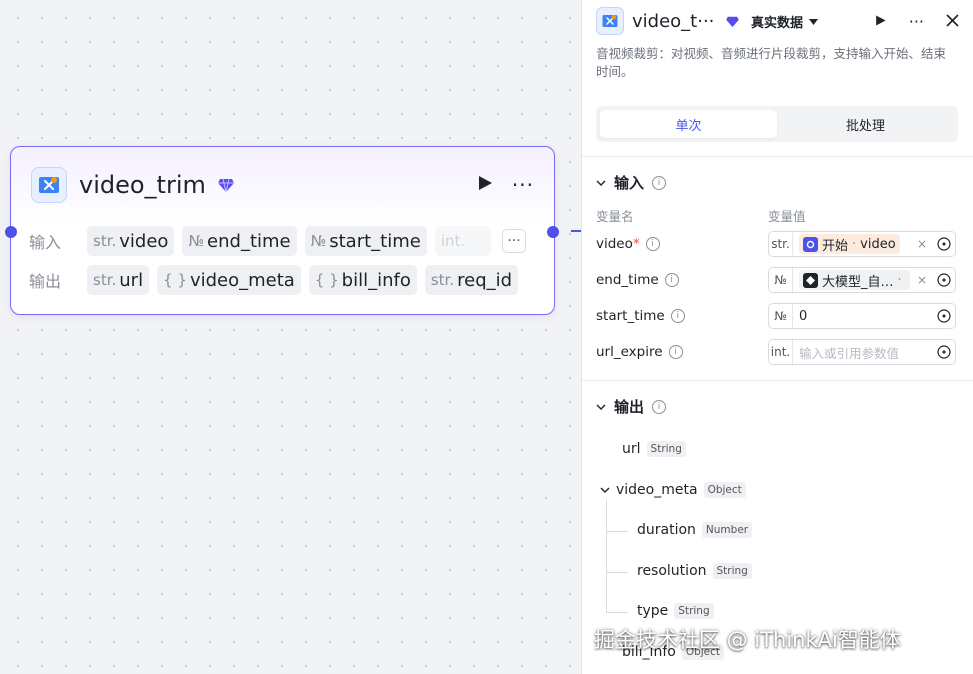  I want to click on column-var-value: 变量值, so click(787, 216).